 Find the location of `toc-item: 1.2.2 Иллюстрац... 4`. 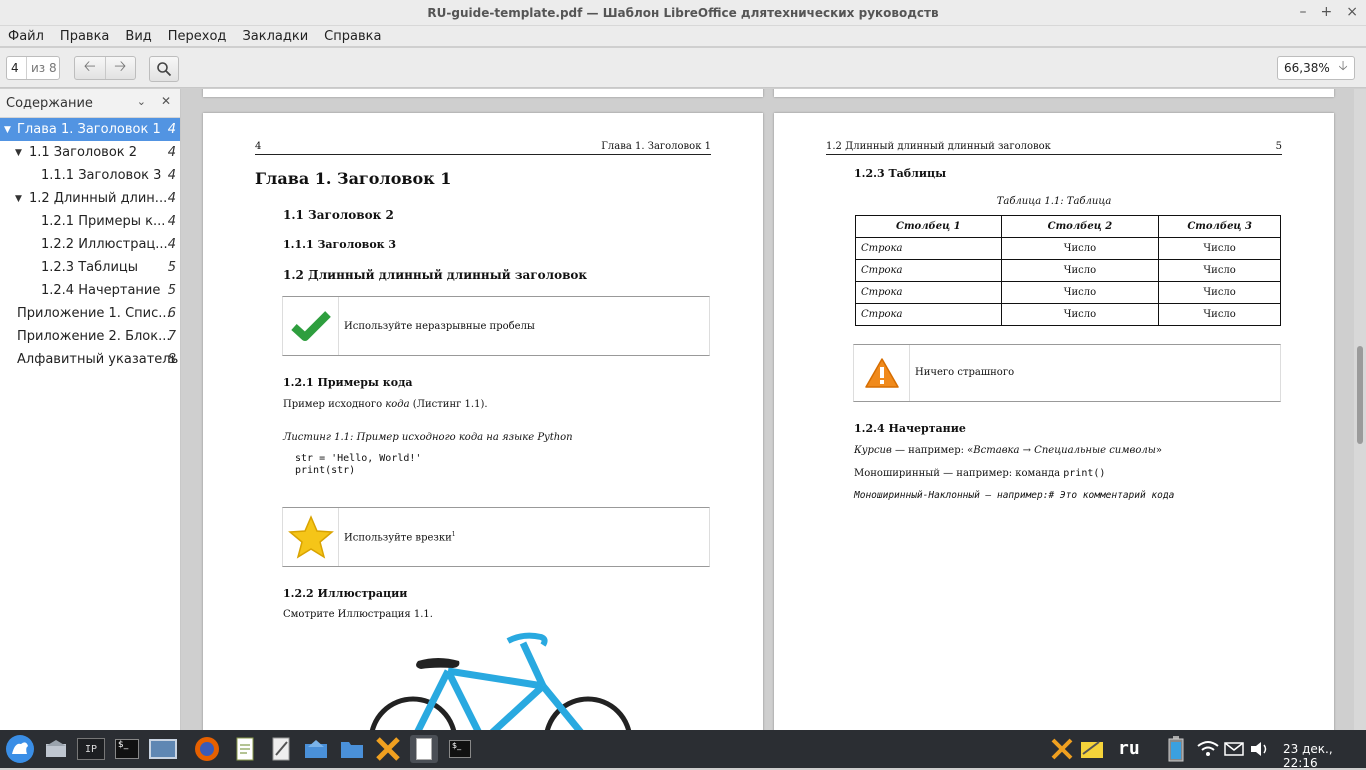

toc-item: 1.2.2 Иллюстрац... 4 is located at coordinates (90, 244).